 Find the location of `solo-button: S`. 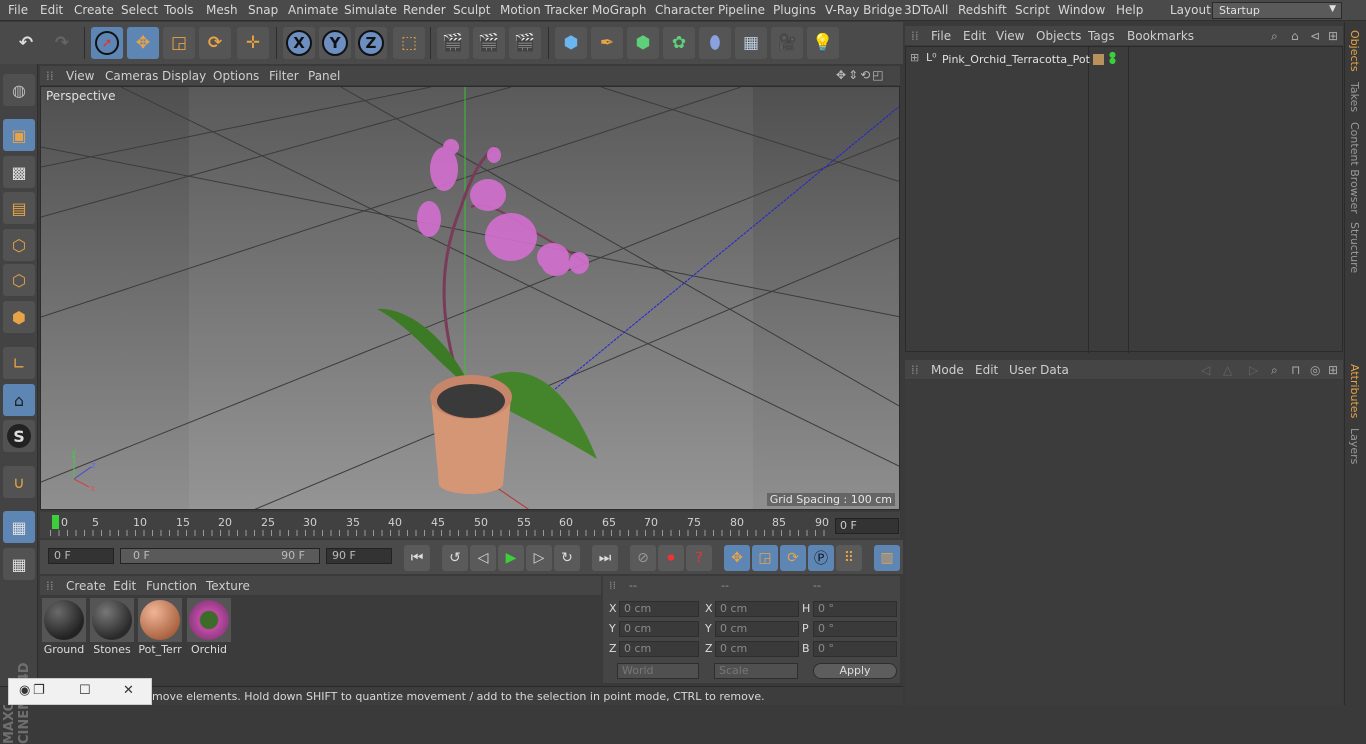

solo-button: S is located at coordinates (19, 436).